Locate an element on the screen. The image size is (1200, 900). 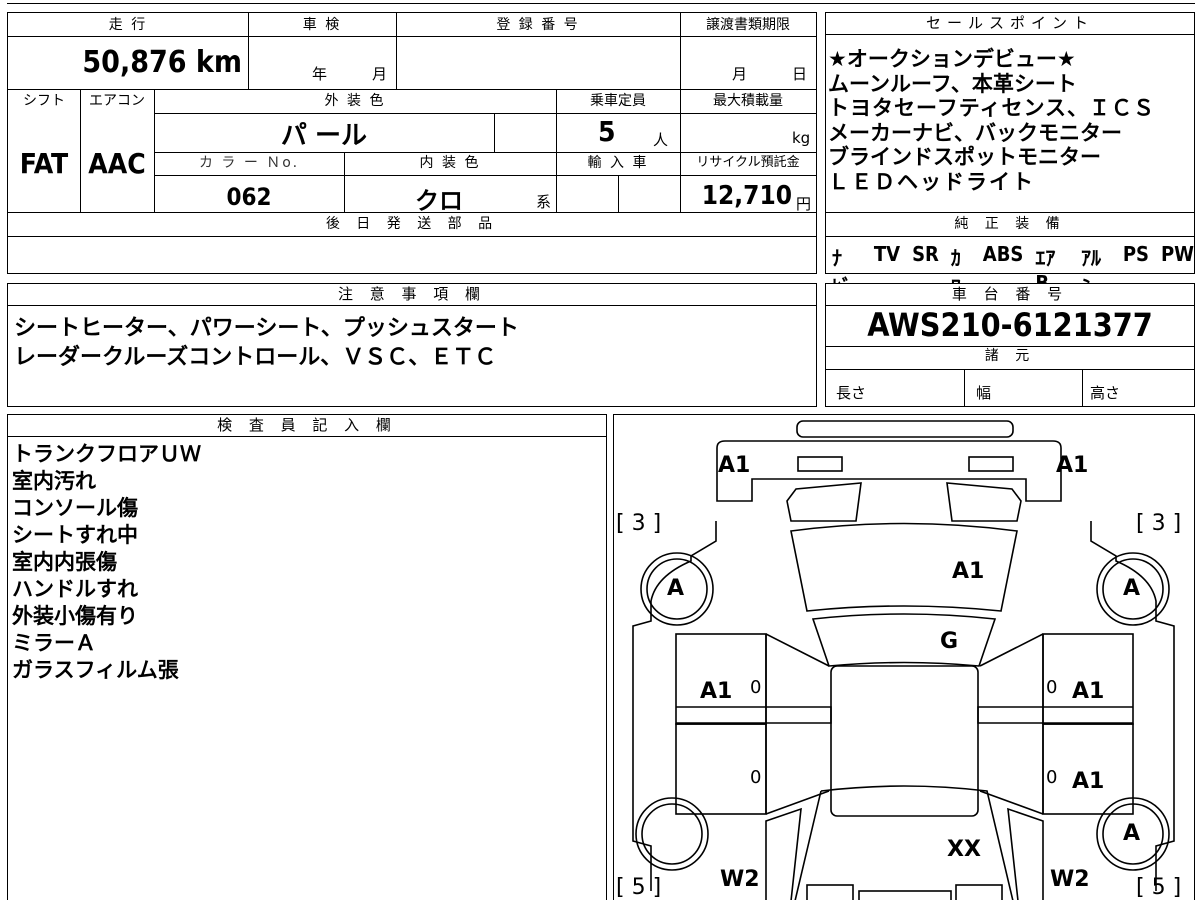
mileage-label: 走 行 is located at coordinates (128, 25).